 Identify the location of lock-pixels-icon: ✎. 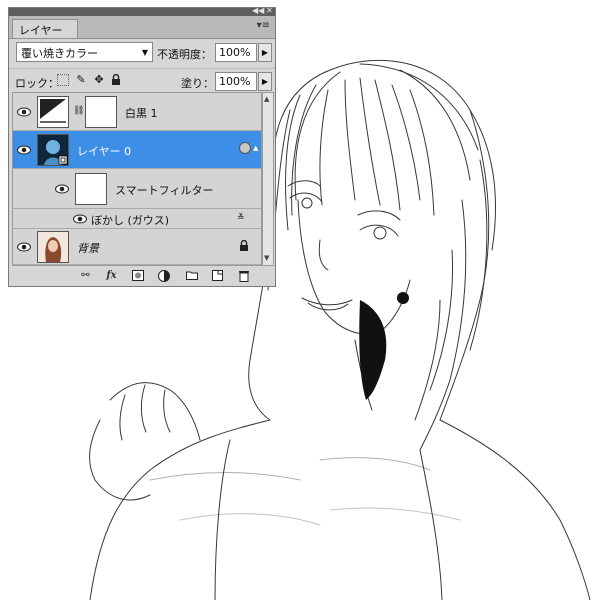
(81, 80).